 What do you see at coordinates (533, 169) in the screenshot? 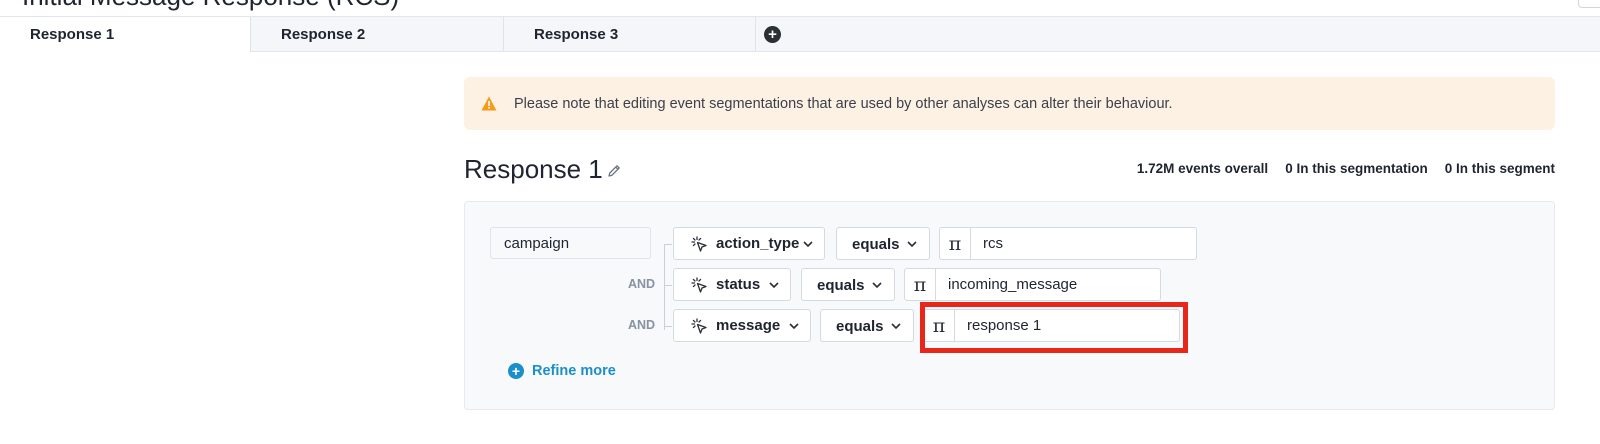
I see `segment-title: Response 1` at bounding box center [533, 169].